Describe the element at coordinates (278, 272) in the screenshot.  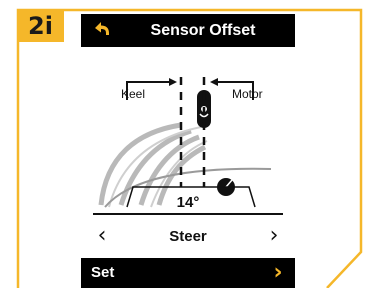
I see `chevron-right-icon: ›` at that location.